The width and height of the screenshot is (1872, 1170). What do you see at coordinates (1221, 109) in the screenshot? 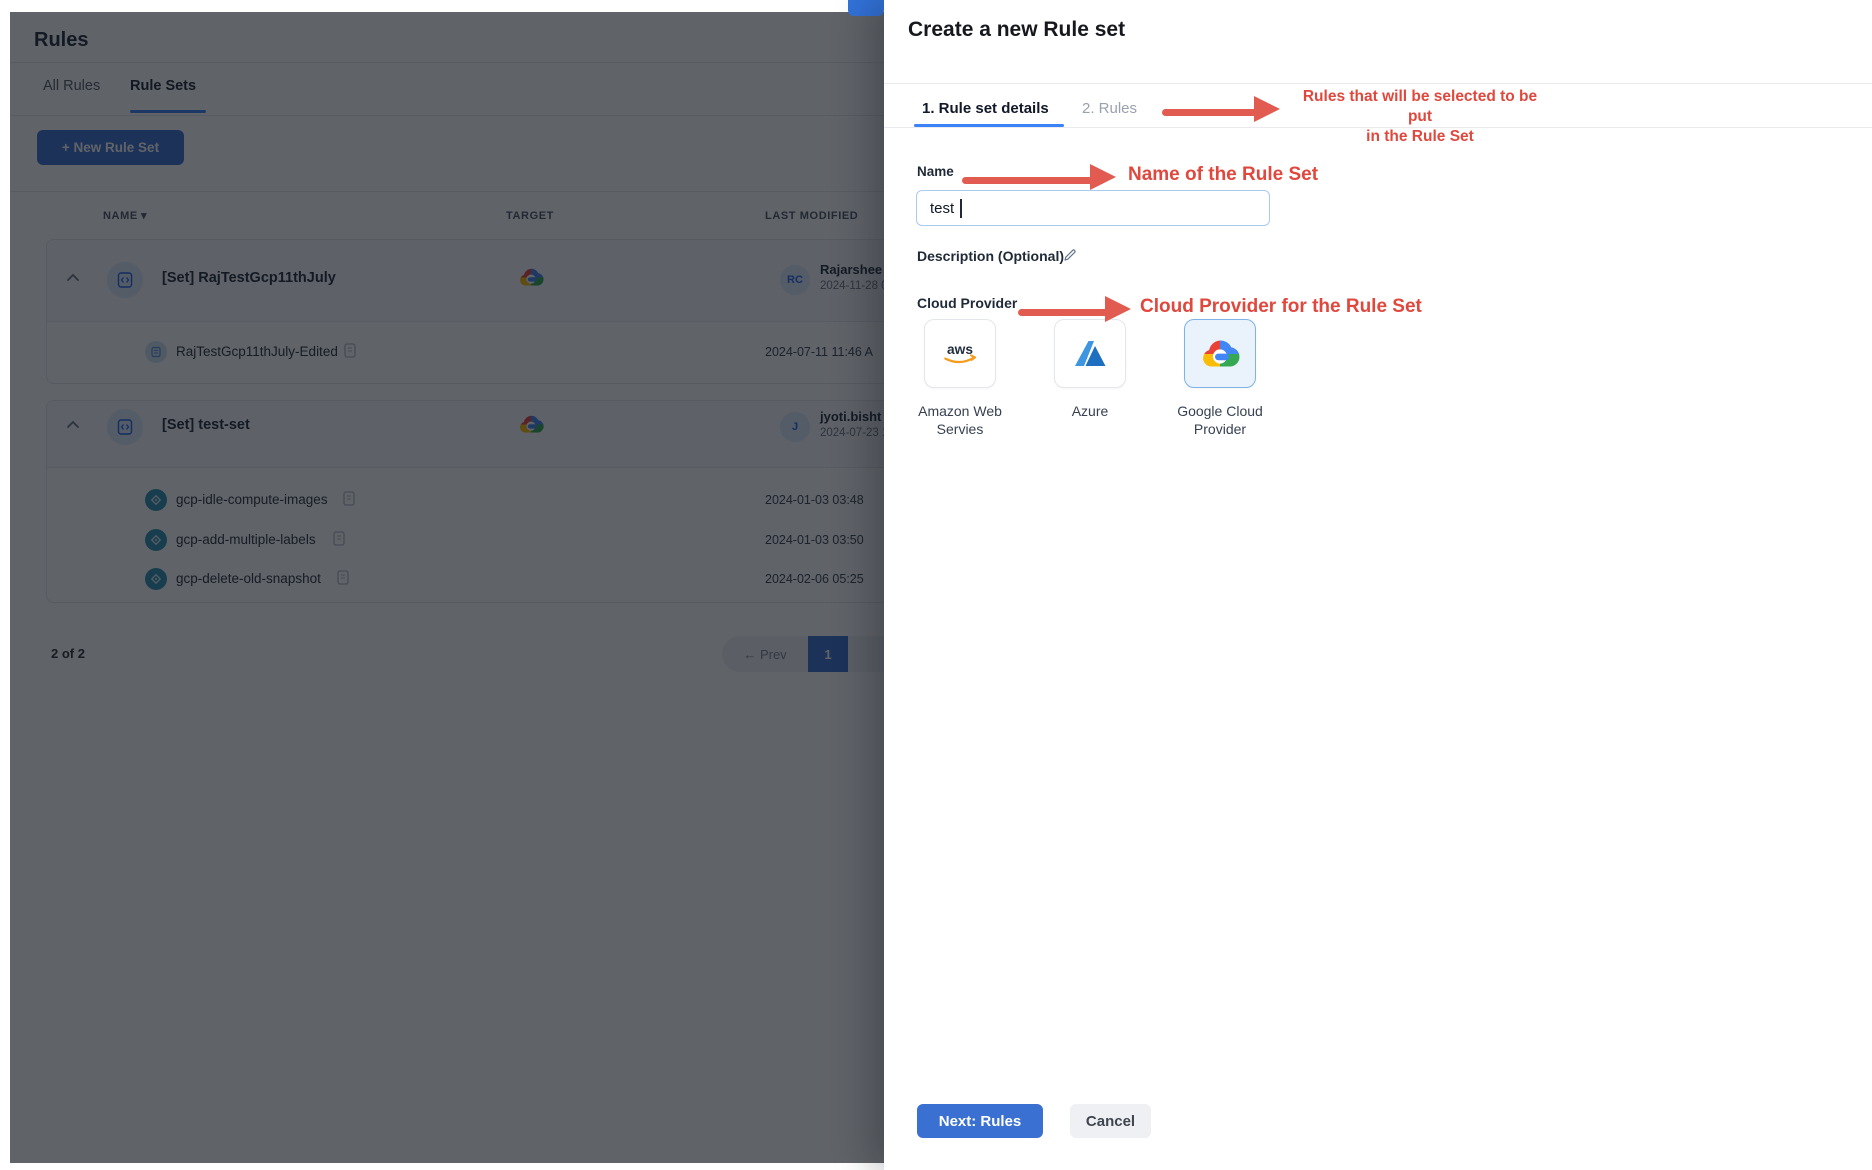
I see `rules-note-arrow` at bounding box center [1221, 109].